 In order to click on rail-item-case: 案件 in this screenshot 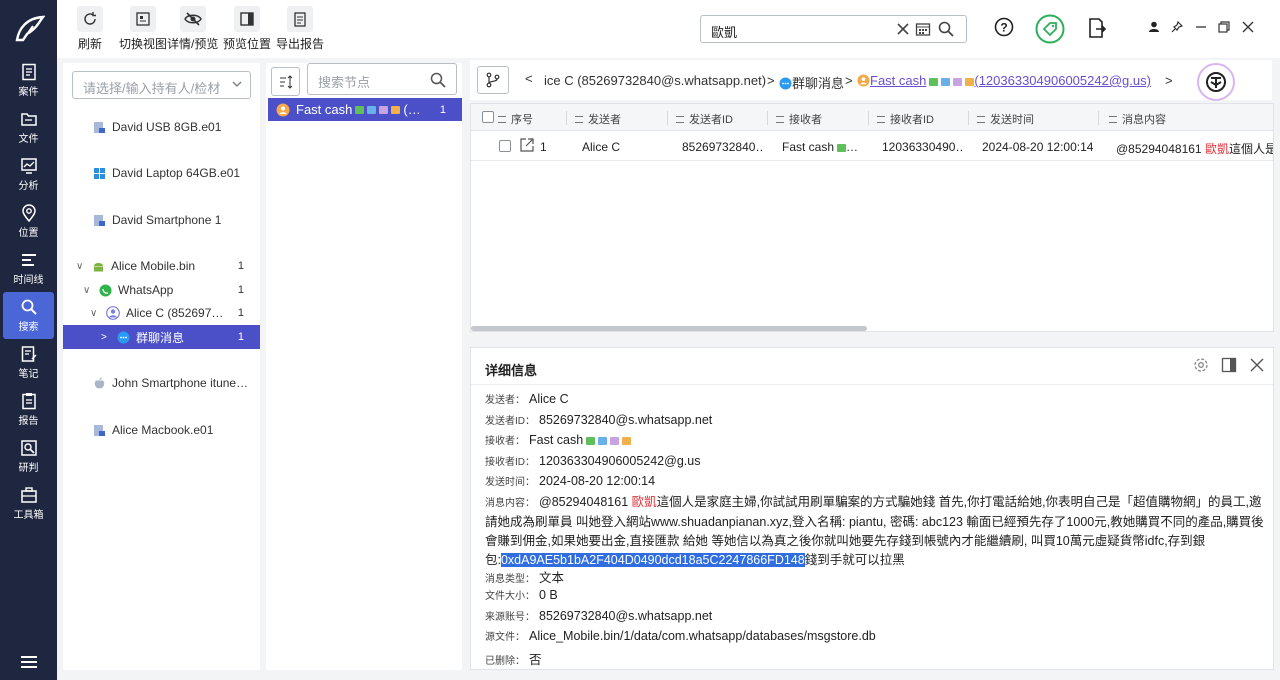, I will do `click(28, 80)`.